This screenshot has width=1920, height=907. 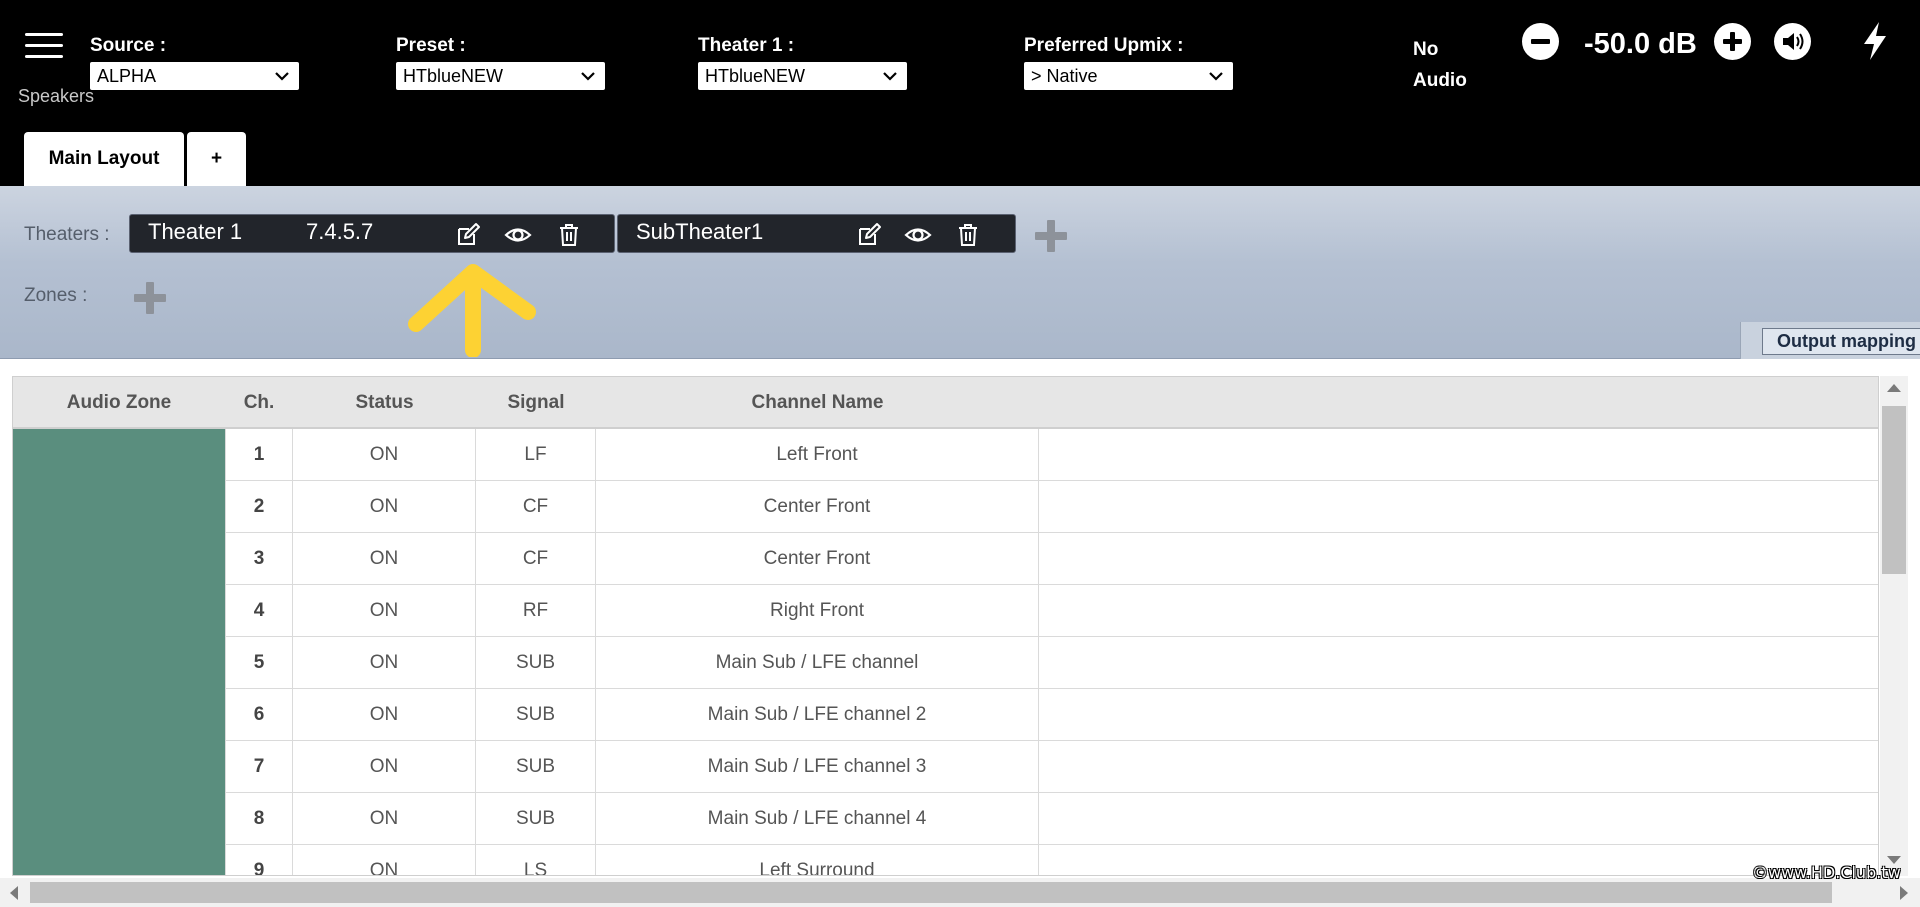 I want to click on table-row: 1 ON LF Left Front, so click(x=1051, y=455).